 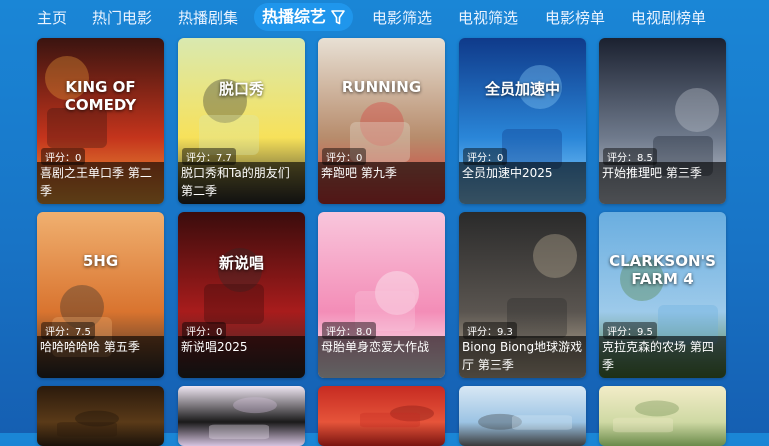 What do you see at coordinates (522, 295) in the screenshot?
I see `variety-card: 评分：9.3 Biong Biong地球游戏厅 第三季` at bounding box center [522, 295].